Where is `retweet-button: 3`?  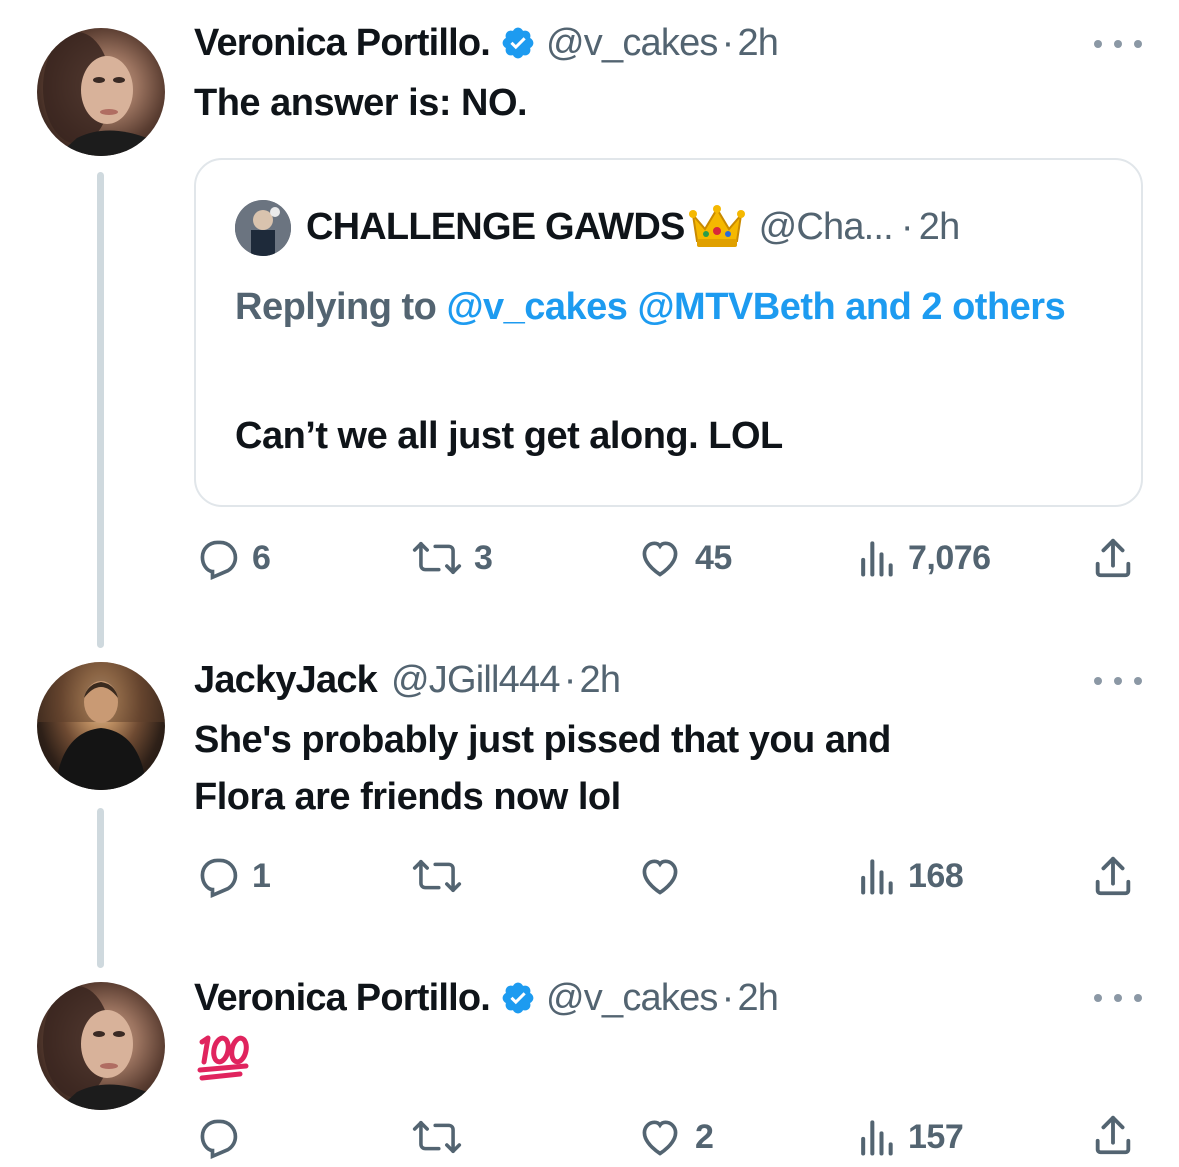 retweet-button: 3 is located at coordinates (452, 558).